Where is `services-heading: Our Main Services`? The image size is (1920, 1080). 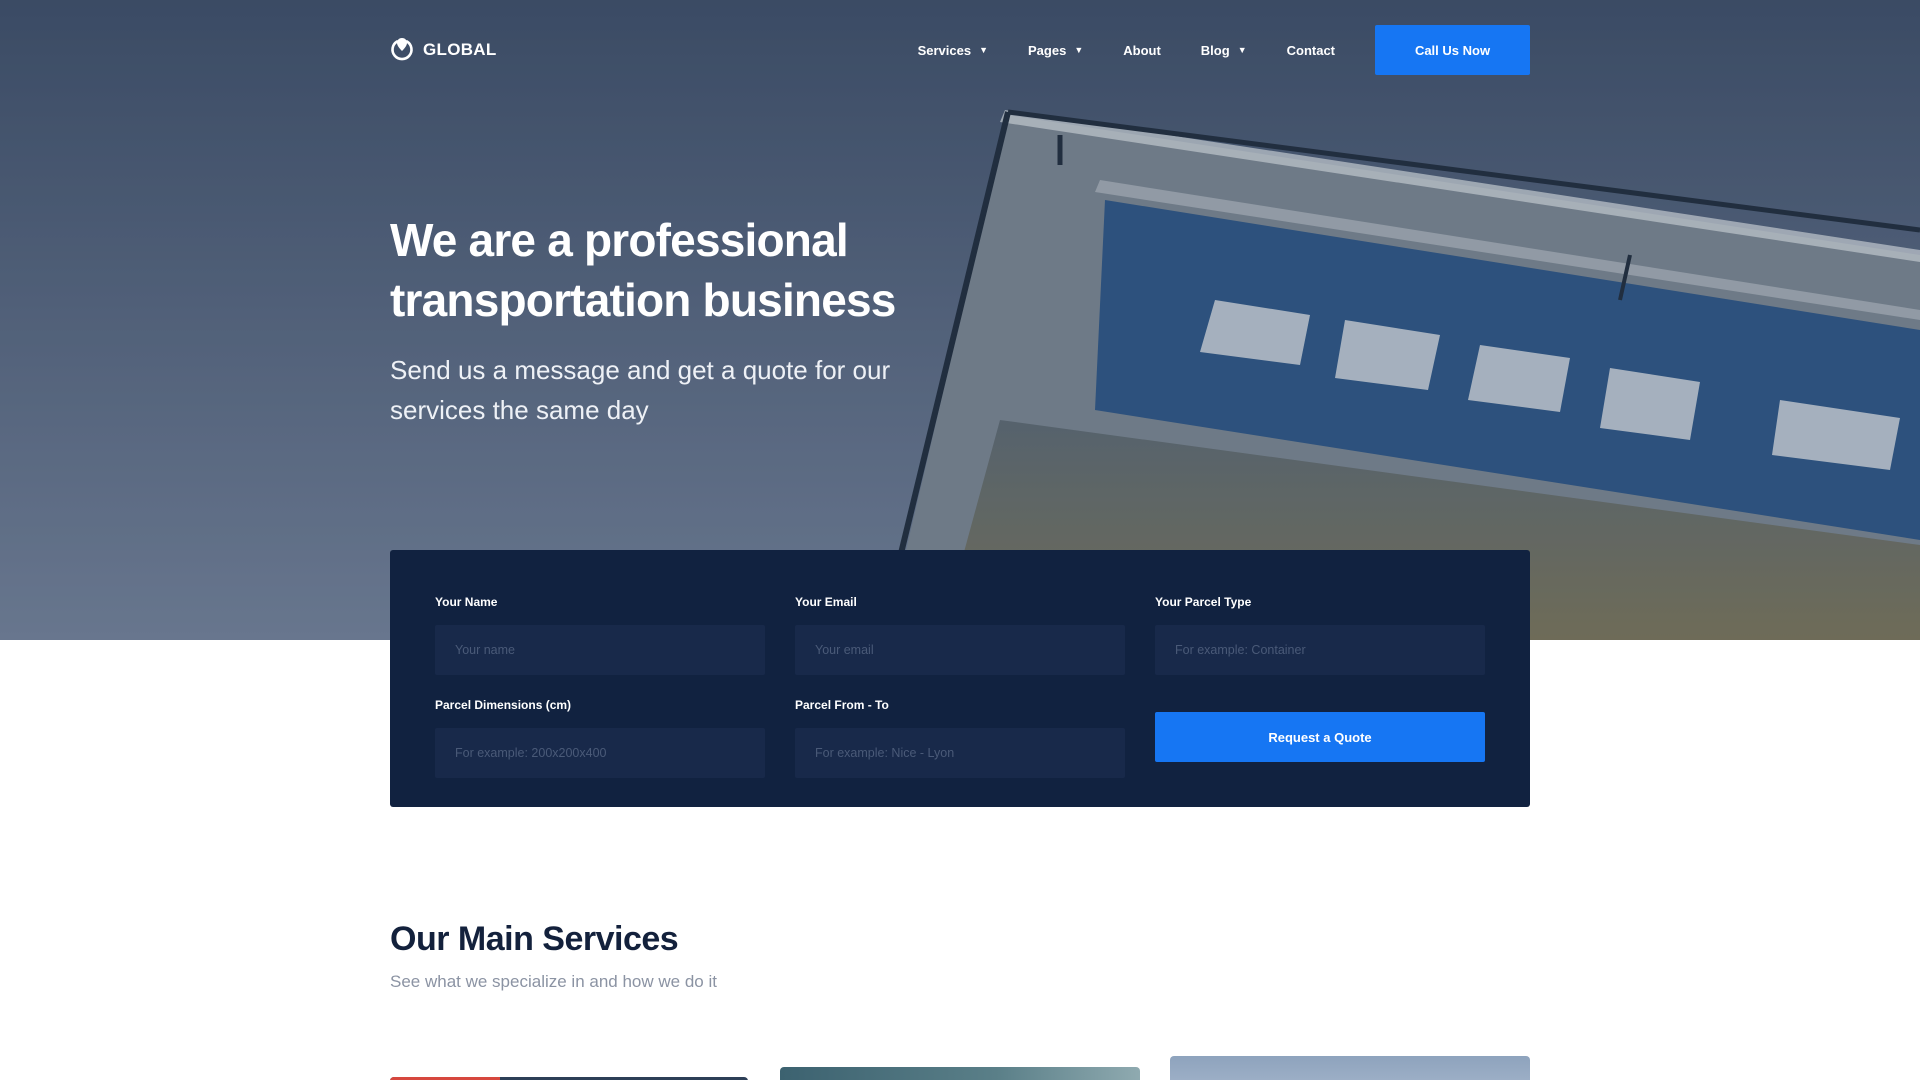
services-heading: Our Main Services is located at coordinates (534, 939).